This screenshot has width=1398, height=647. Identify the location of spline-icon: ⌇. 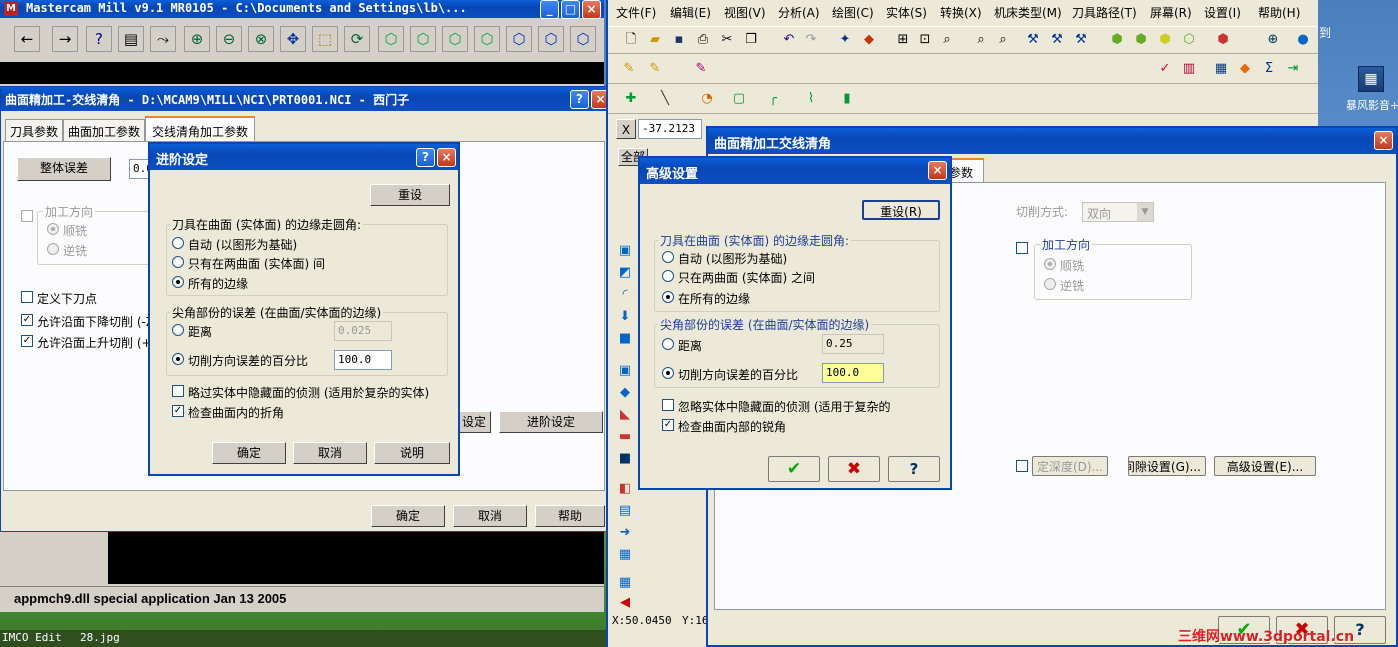
(811, 99).